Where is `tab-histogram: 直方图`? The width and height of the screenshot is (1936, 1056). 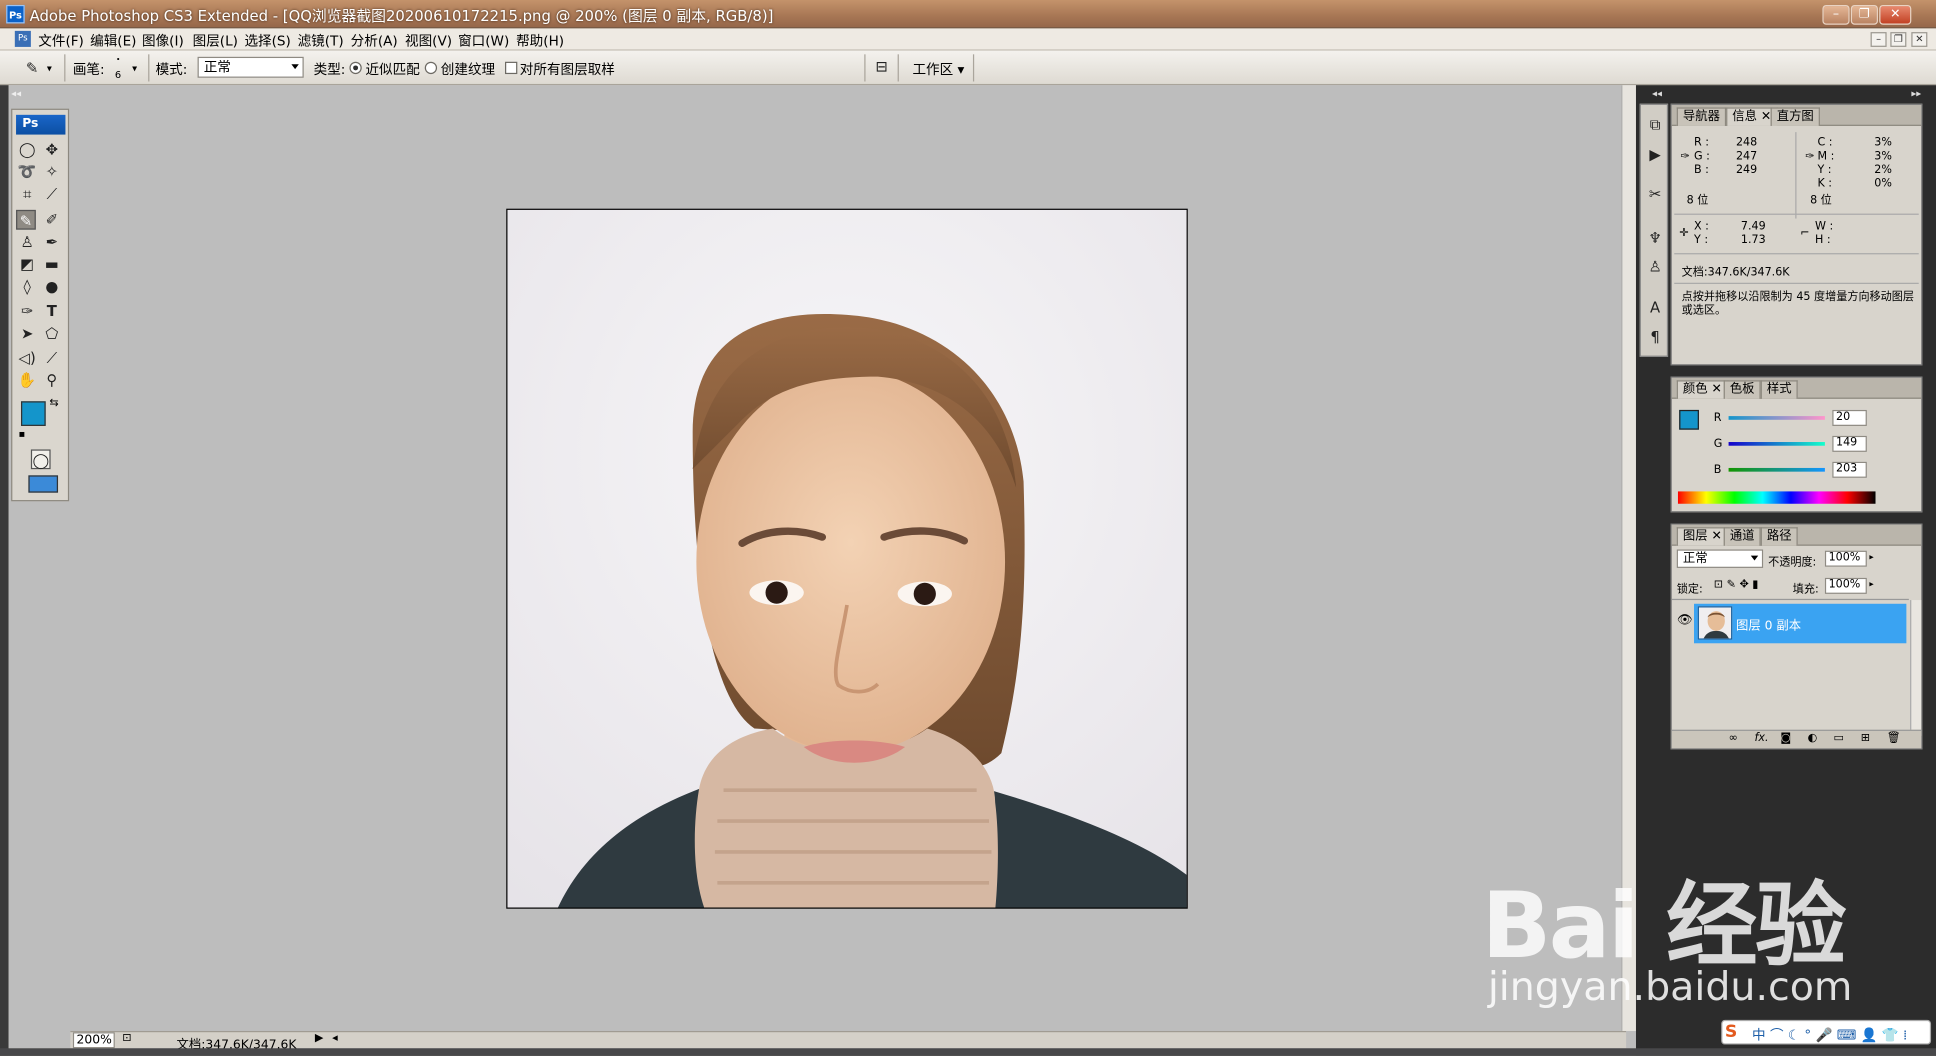 tab-histogram: 直方图 is located at coordinates (1795, 116).